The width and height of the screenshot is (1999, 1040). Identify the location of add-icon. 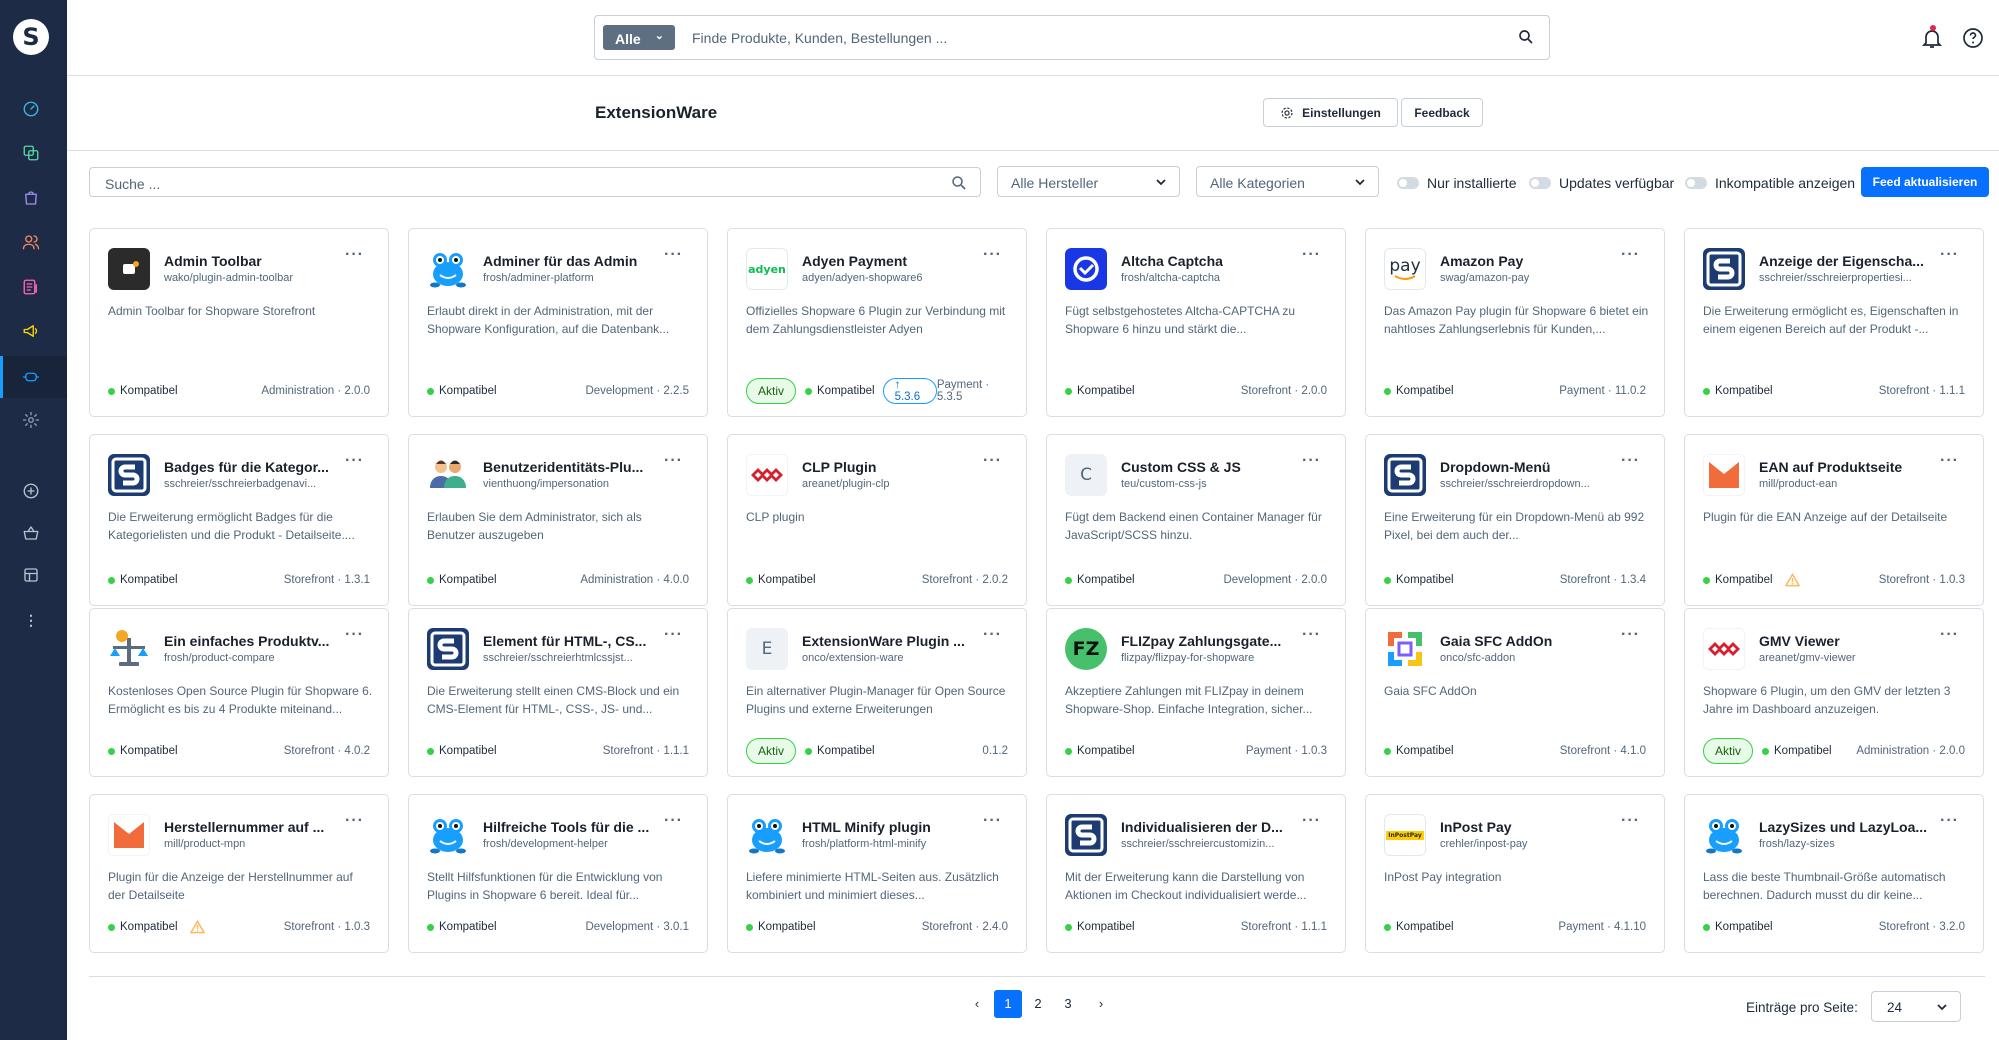
(31, 491).